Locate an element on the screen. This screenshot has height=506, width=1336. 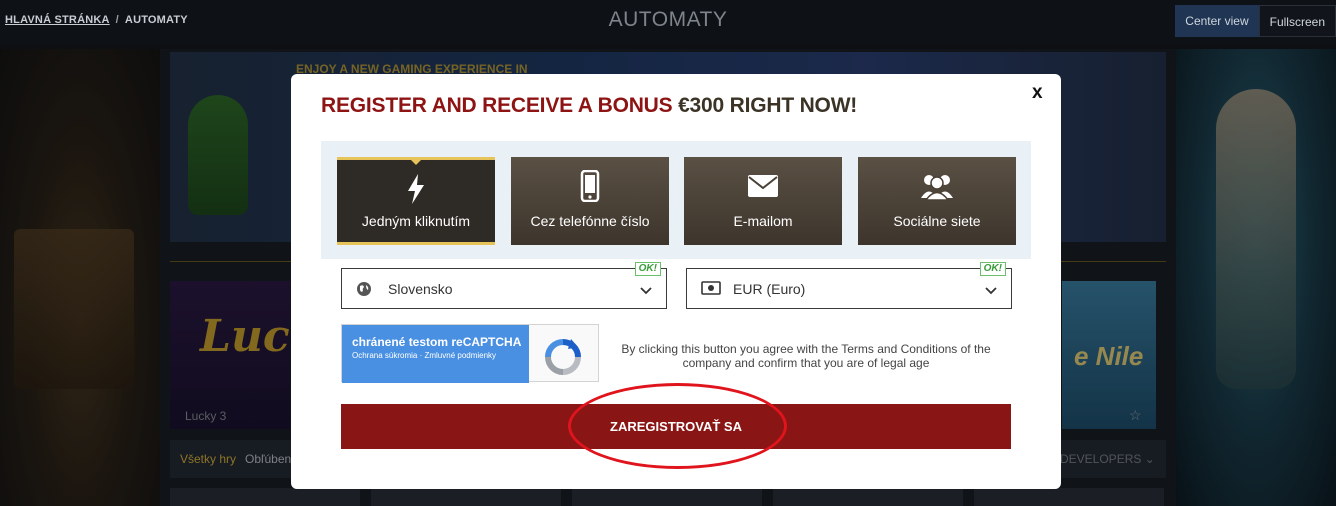
headline-red-text: REGISTER AND RECEIVE A BONUS is located at coordinates (500, 105).